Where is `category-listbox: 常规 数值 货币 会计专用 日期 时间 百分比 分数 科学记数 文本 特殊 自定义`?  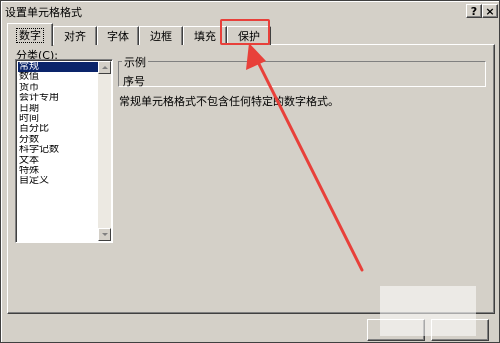
category-listbox: 常规 数值 货币 会计专用 日期 时间 百分比 分数 科学记数 文本 特殊 自定义 is located at coordinates (64, 151).